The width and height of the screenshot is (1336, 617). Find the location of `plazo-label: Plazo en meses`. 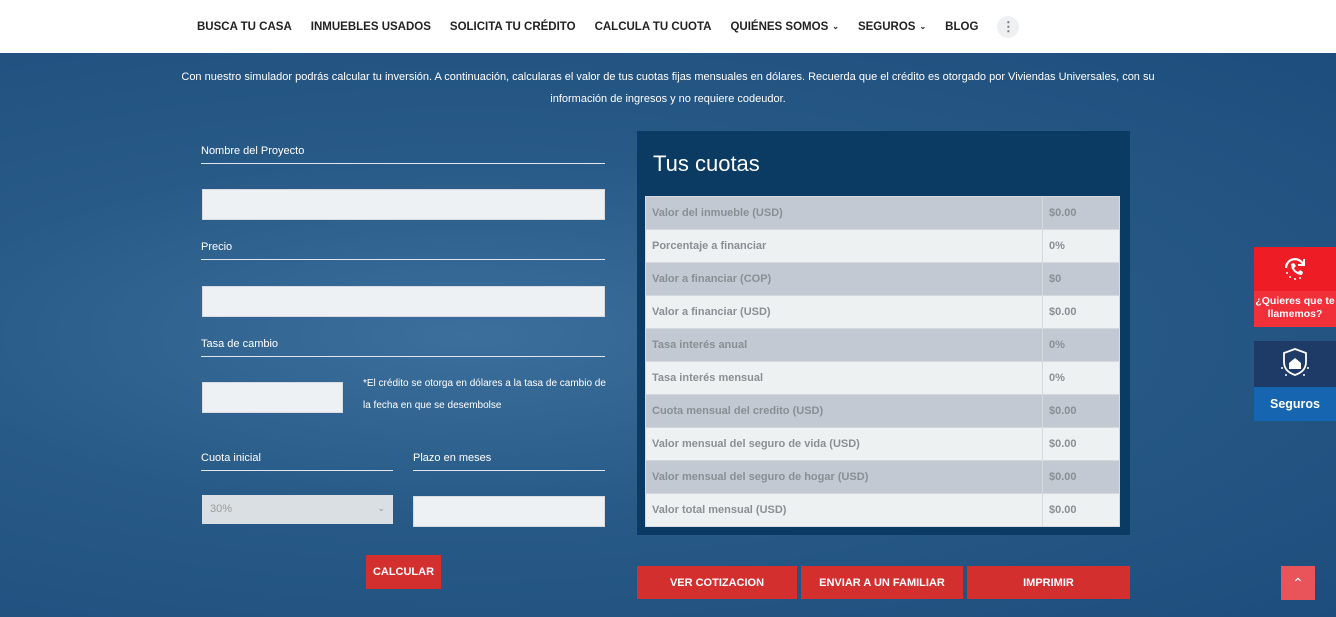

plazo-label: Plazo en meses is located at coordinates (509, 461).